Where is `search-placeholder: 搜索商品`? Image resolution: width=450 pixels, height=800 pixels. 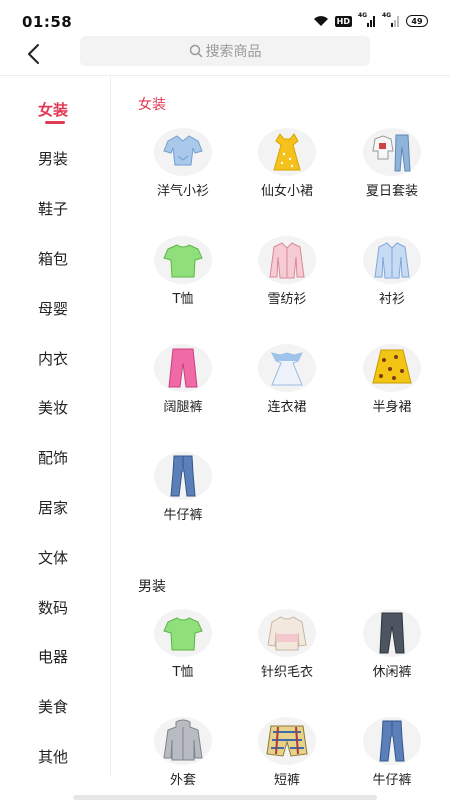 search-placeholder: 搜索商品 is located at coordinates (233, 52).